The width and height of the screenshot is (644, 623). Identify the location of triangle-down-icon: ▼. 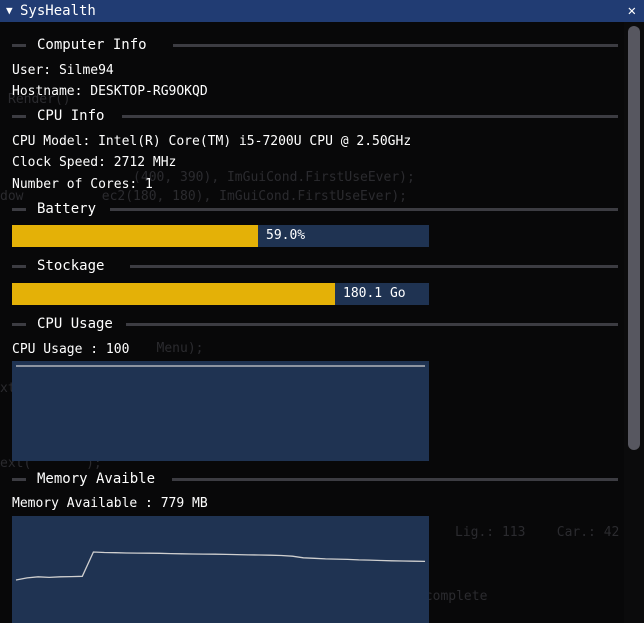
(9, 11).